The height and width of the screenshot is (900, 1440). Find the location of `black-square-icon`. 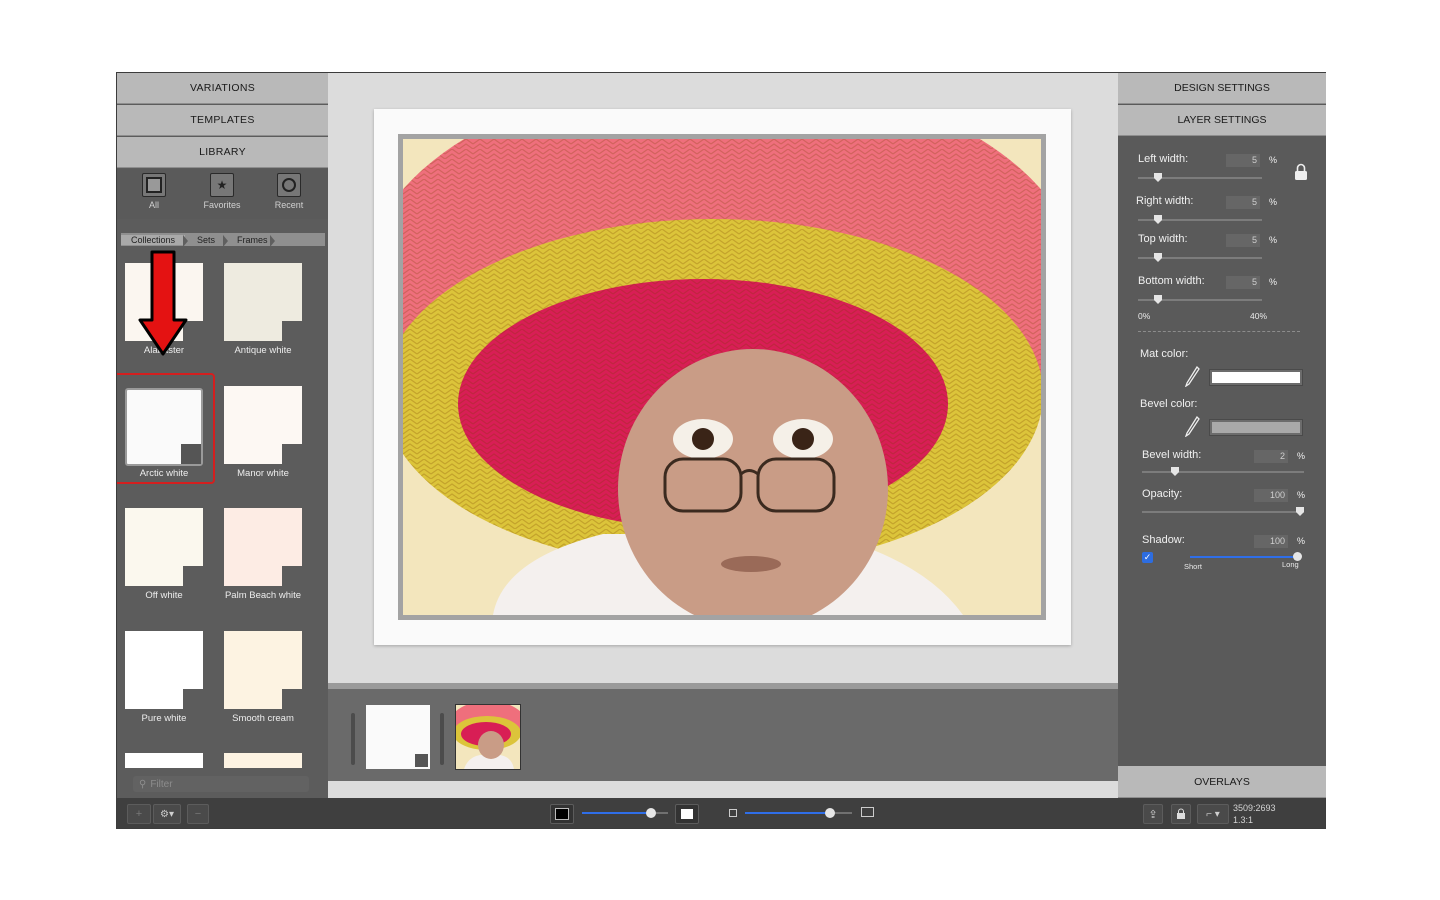

black-square-icon is located at coordinates (562, 814).